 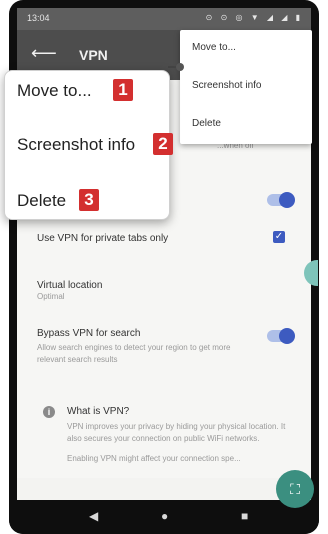 What do you see at coordinates (103, 238) in the screenshot?
I see `vpn-private-tabs-label: Use VPN for private tabs only` at bounding box center [103, 238].